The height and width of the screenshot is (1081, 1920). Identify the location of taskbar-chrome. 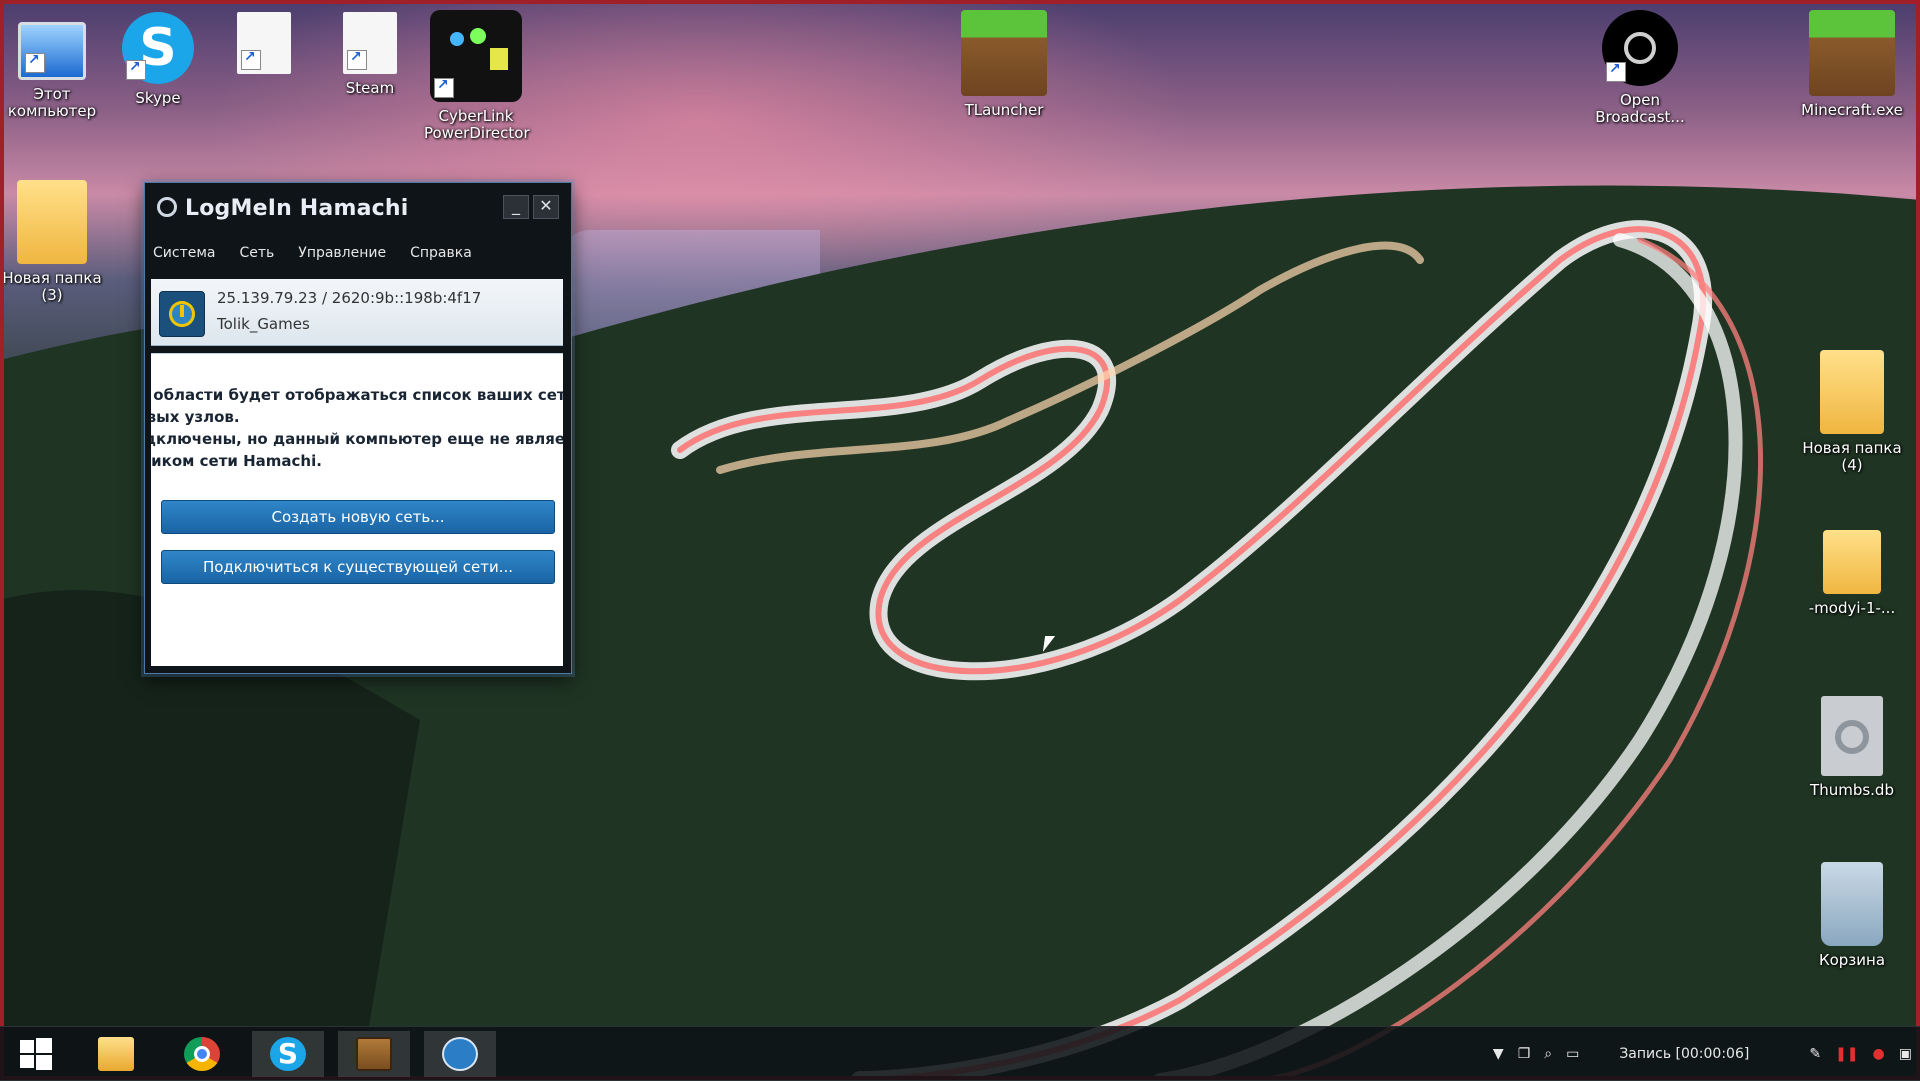
(202, 1054).